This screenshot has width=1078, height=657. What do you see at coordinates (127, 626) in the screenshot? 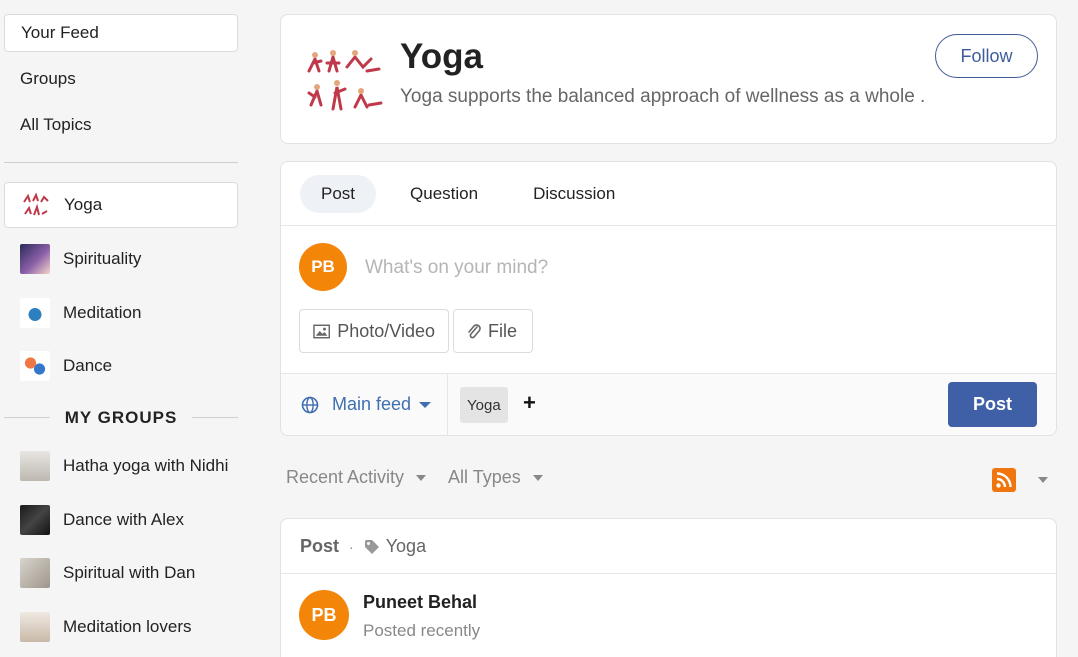
I see `group-label: Meditation lovers` at bounding box center [127, 626].